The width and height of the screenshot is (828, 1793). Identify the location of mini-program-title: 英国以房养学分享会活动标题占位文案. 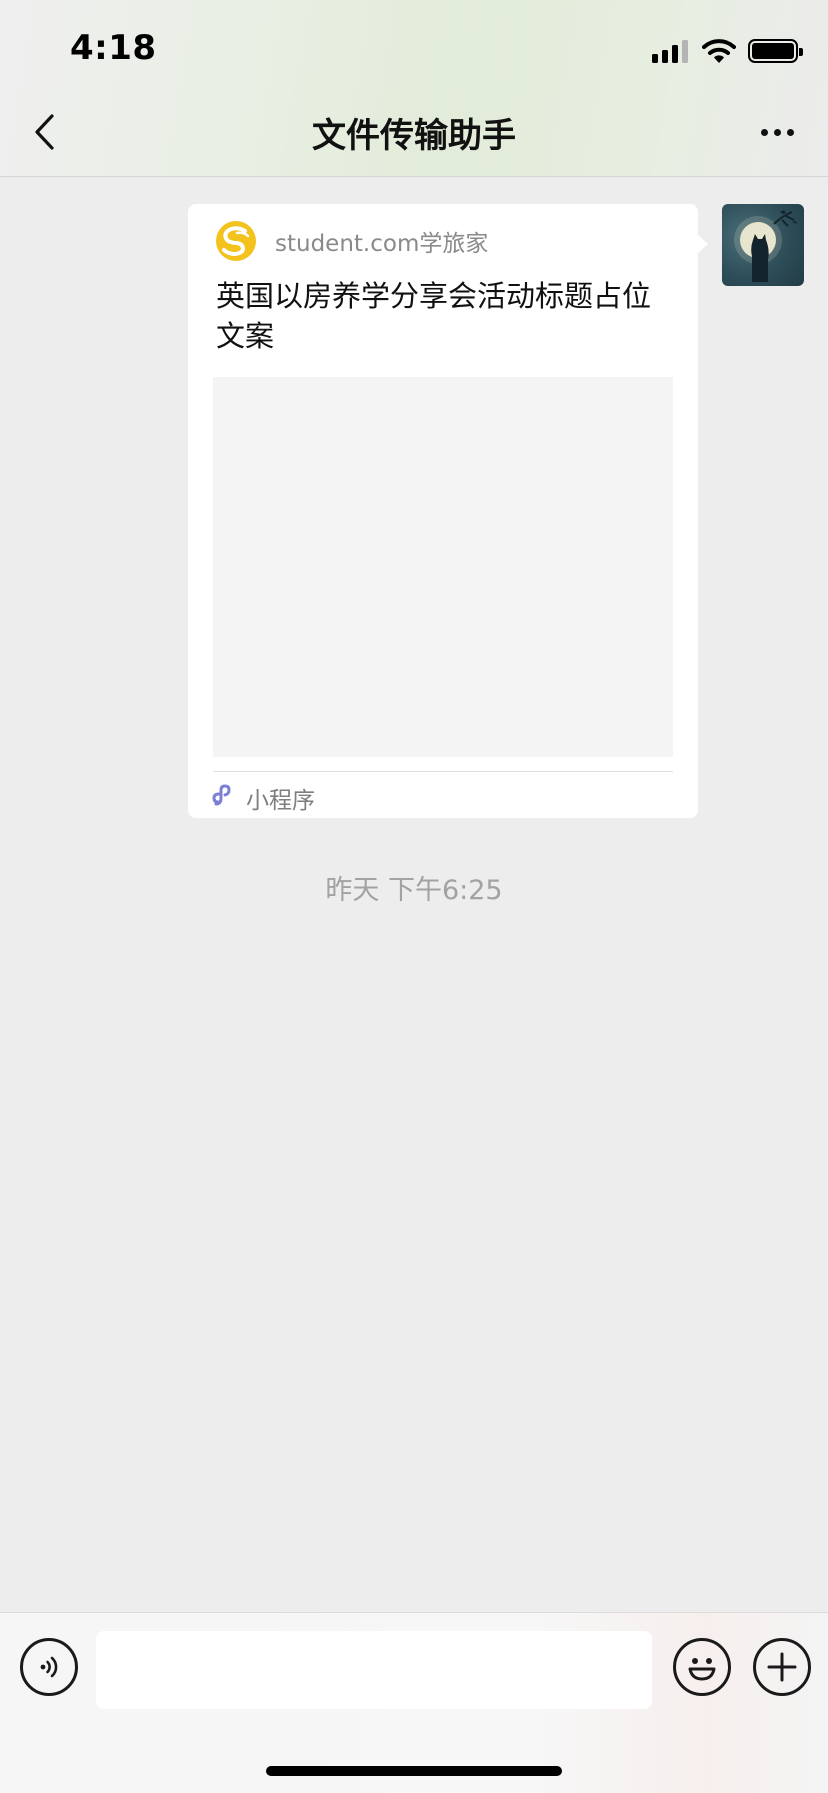
(434, 316).